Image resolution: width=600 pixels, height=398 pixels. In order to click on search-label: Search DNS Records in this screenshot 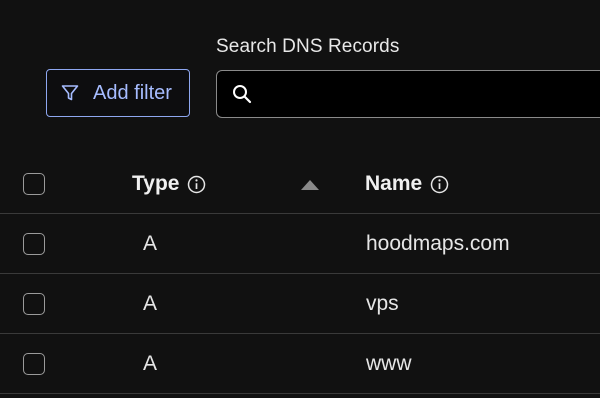, I will do `click(308, 46)`.